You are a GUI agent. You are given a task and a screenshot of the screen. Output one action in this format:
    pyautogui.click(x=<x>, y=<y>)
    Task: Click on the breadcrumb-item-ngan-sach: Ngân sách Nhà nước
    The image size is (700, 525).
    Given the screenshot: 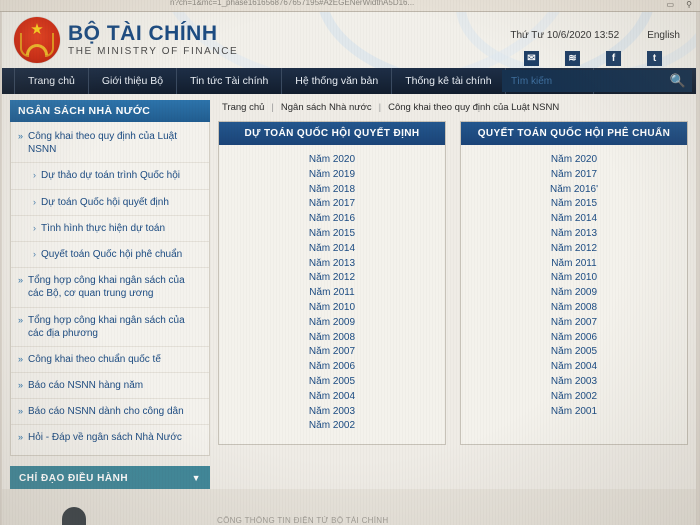 What is the action you would take?
    pyautogui.click(x=326, y=107)
    